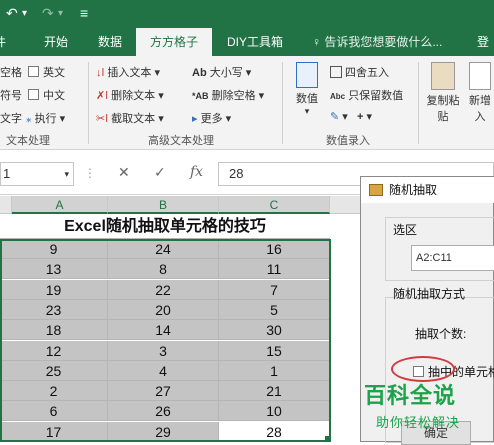 The width and height of the screenshot is (494, 445). Describe the element at coordinates (165, 227) in the screenshot. I see `sheet-title-cell: Excel随机抽取单元格的技巧` at that location.